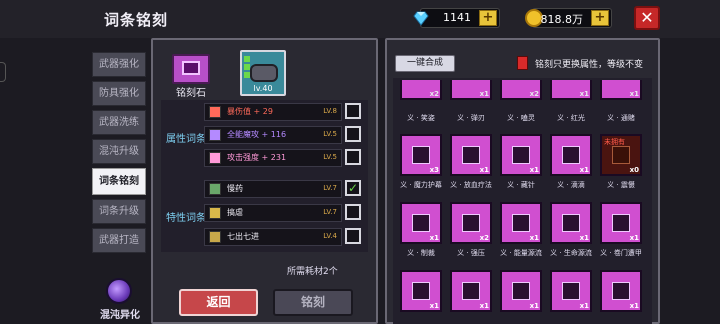 The width and height of the screenshot is (720, 324). I want to click on attr-row: 全能魔攻 + 116 LV.5, so click(273, 135).